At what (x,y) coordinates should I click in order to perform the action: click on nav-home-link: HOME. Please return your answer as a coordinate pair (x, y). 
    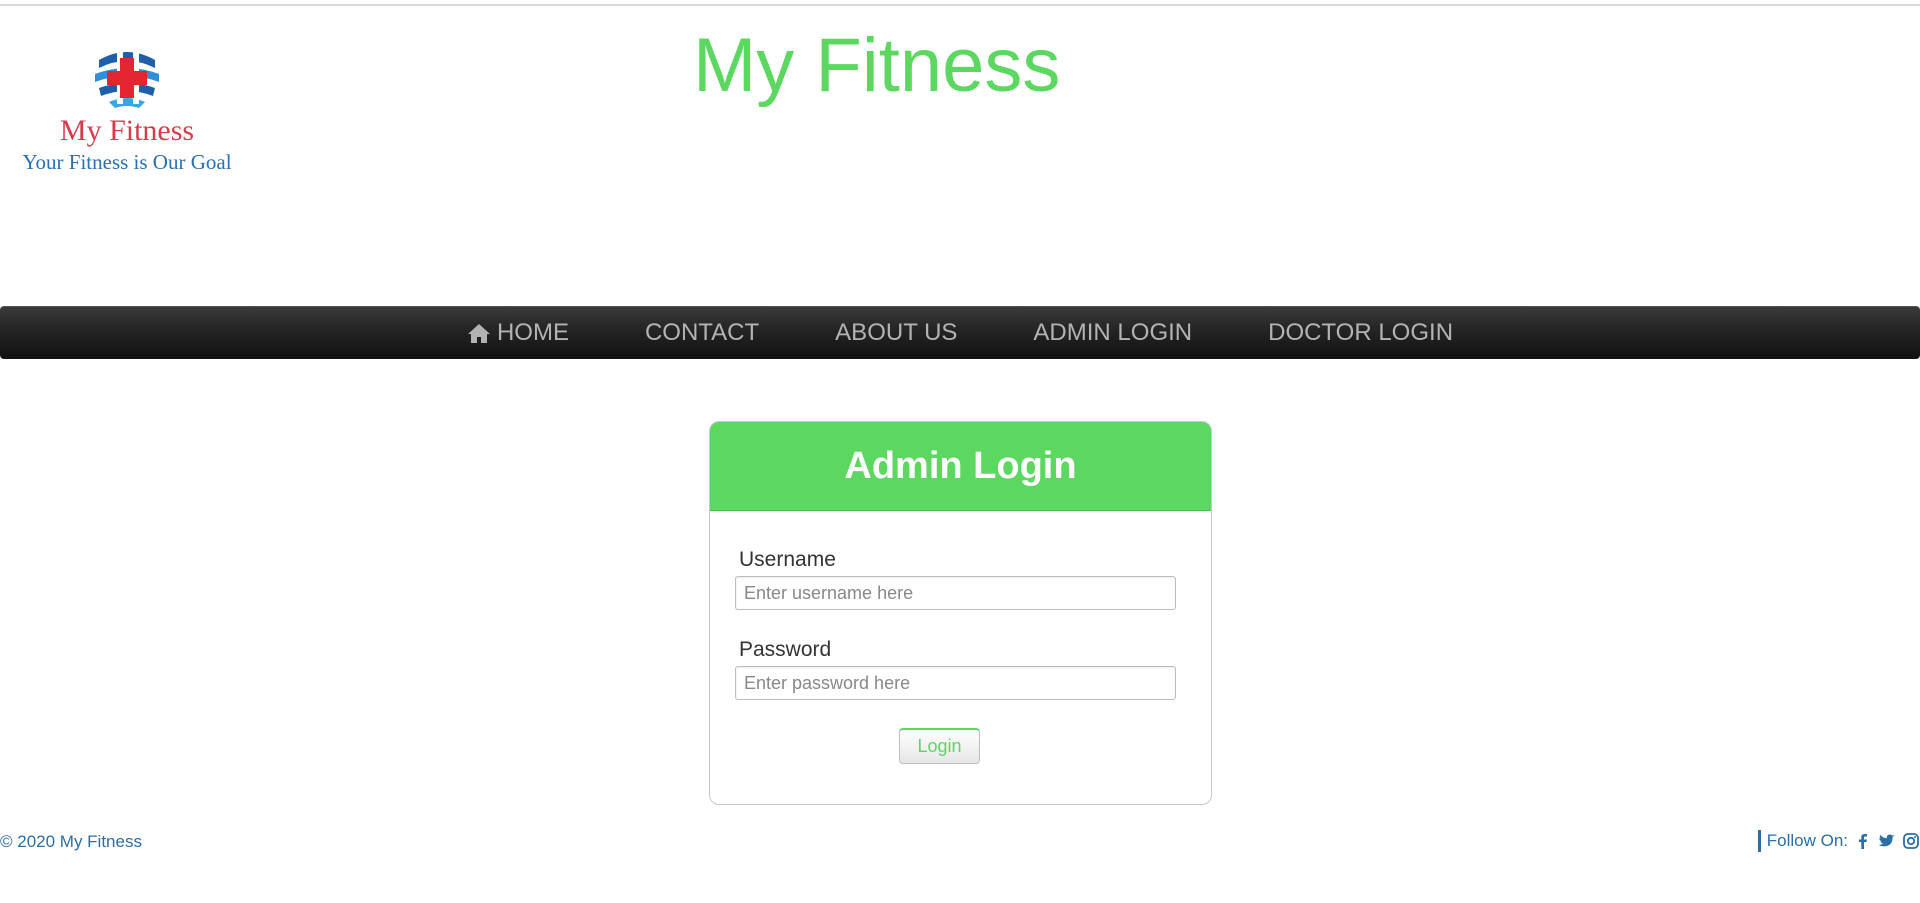
    Looking at the image, I should click on (518, 333).